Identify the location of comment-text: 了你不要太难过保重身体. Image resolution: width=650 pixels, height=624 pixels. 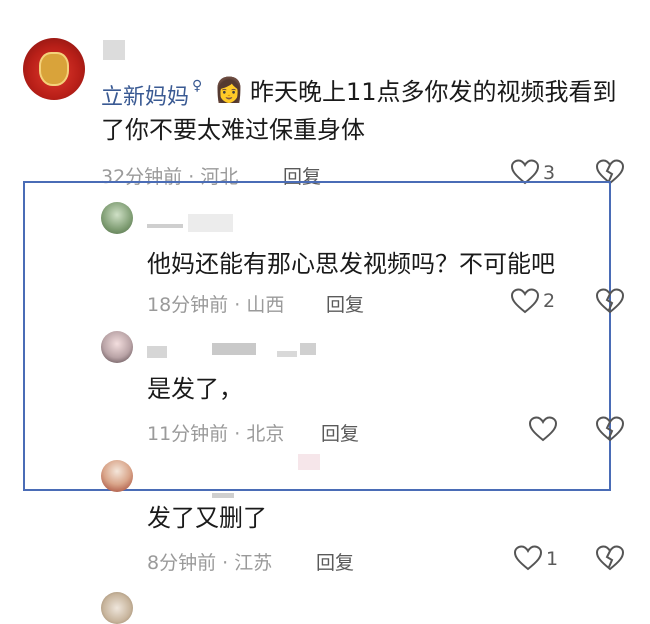
(233, 130).